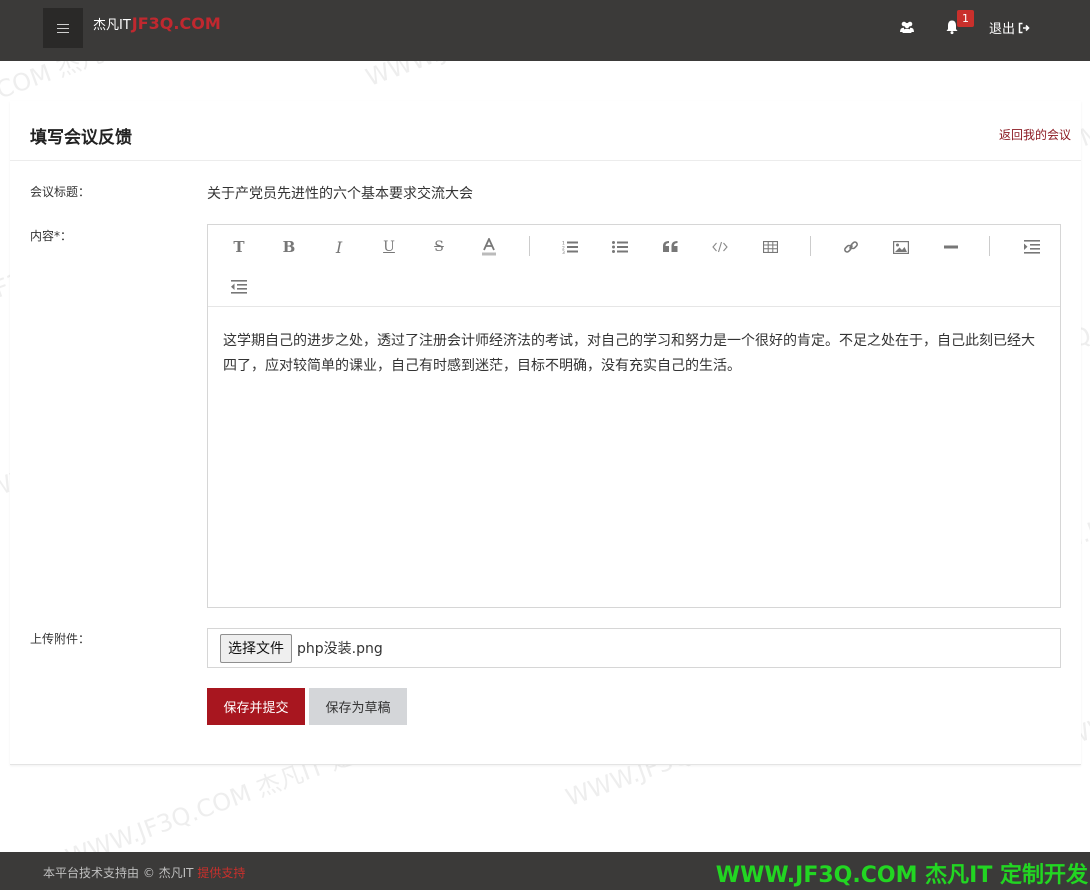 This screenshot has width=1090, height=890. I want to click on meeting-title-value: 关于产党员先进性的六个基本要求交流大会, so click(340, 194).